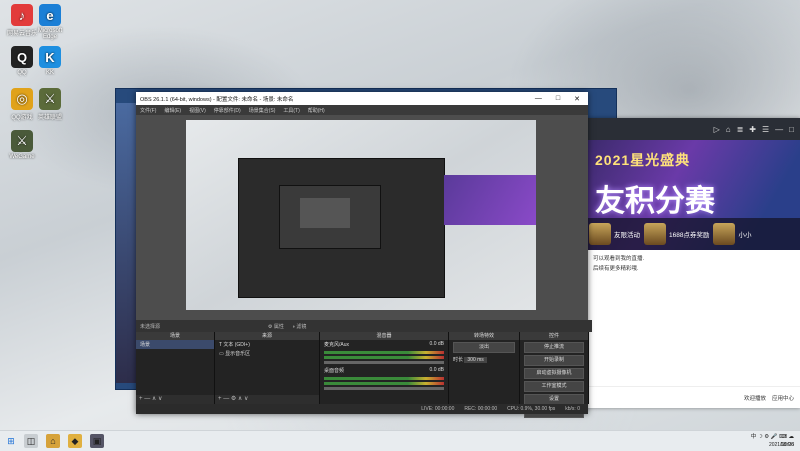  I want to click on transitions-header: 转场特效, so click(484, 336).